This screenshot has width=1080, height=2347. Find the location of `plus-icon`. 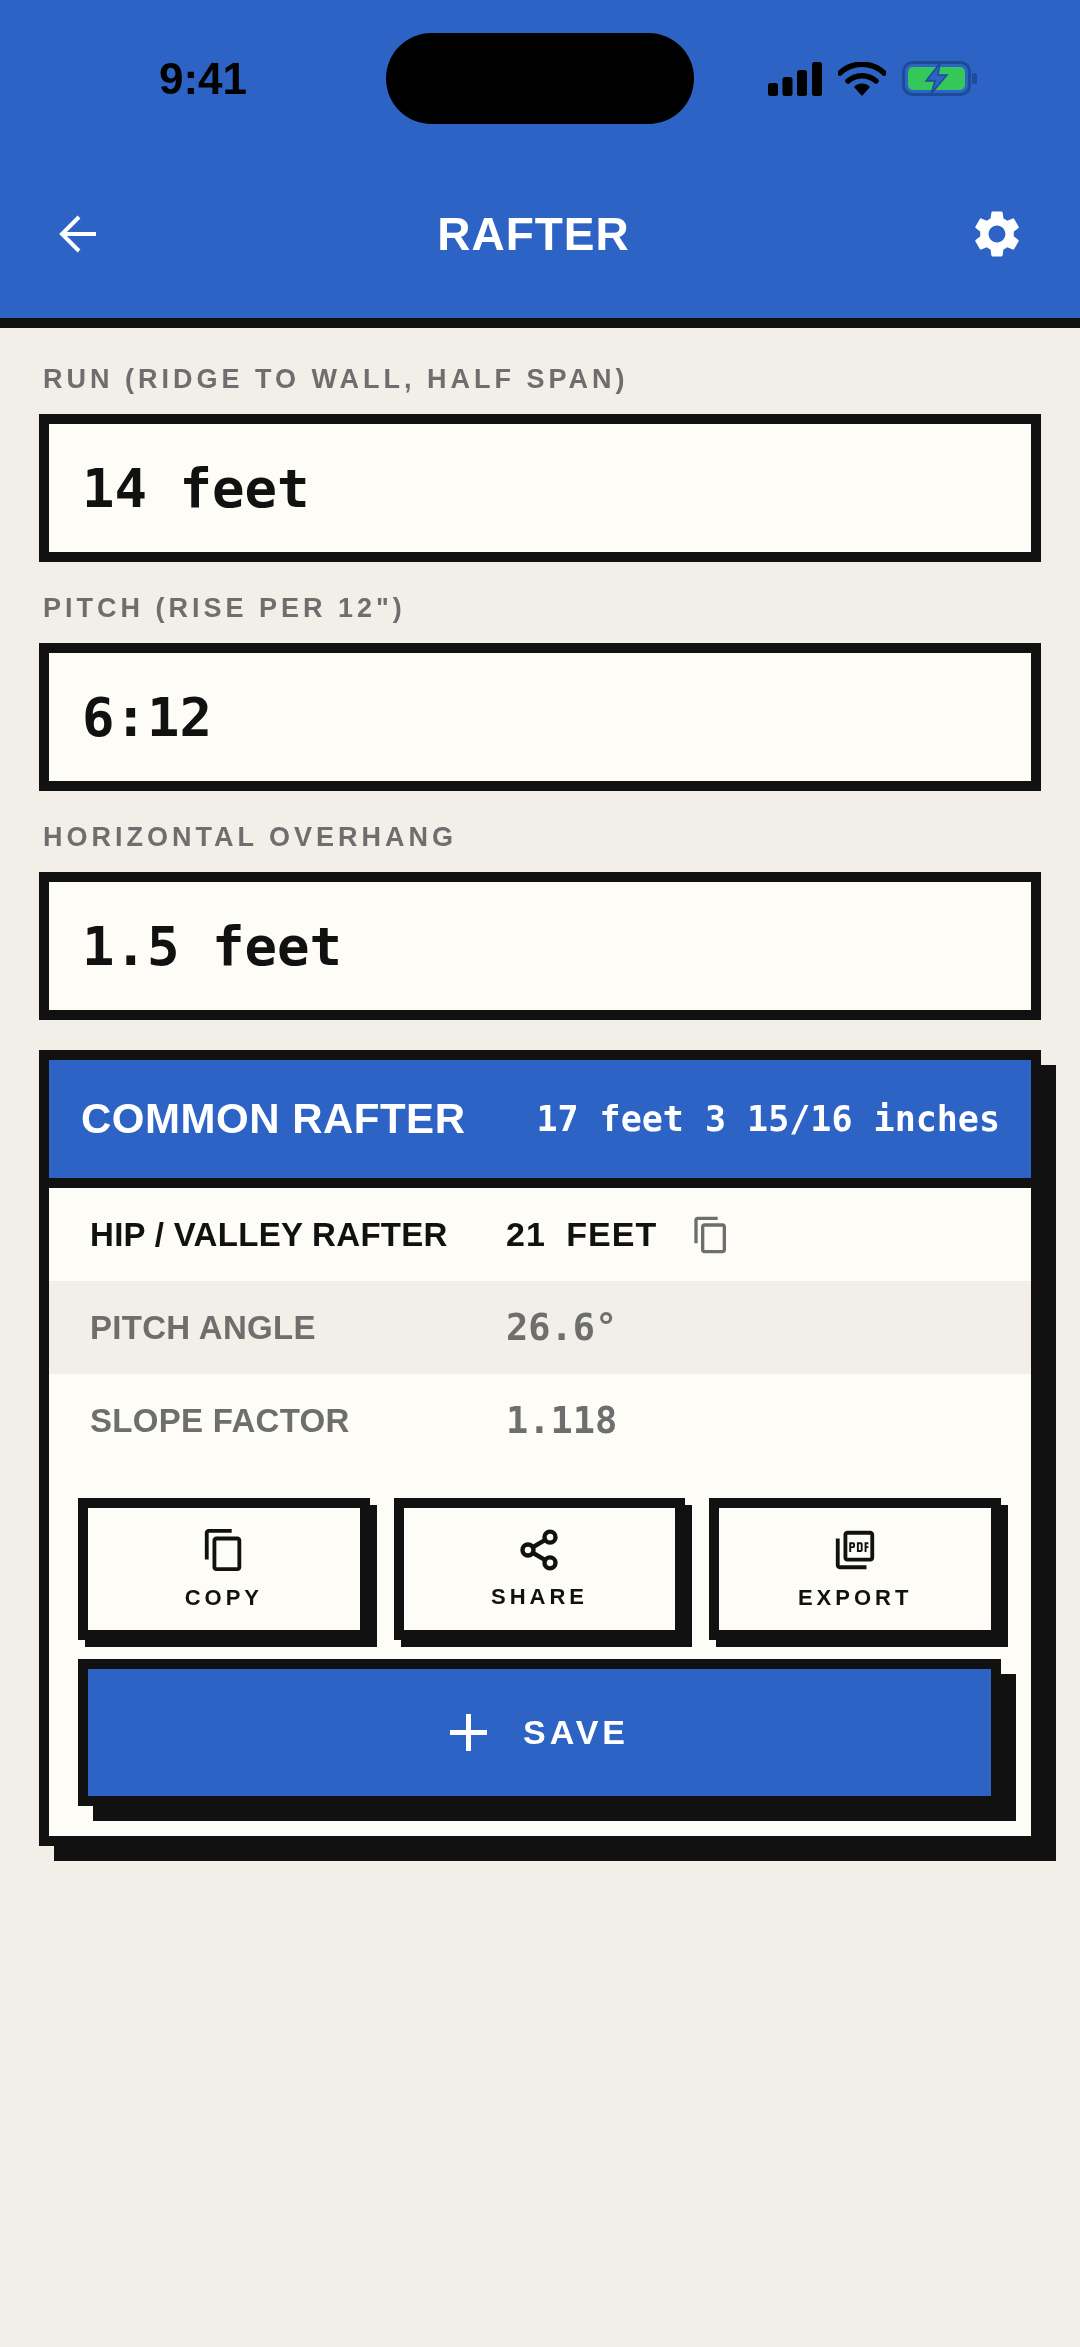

plus-icon is located at coordinates (468, 1732).